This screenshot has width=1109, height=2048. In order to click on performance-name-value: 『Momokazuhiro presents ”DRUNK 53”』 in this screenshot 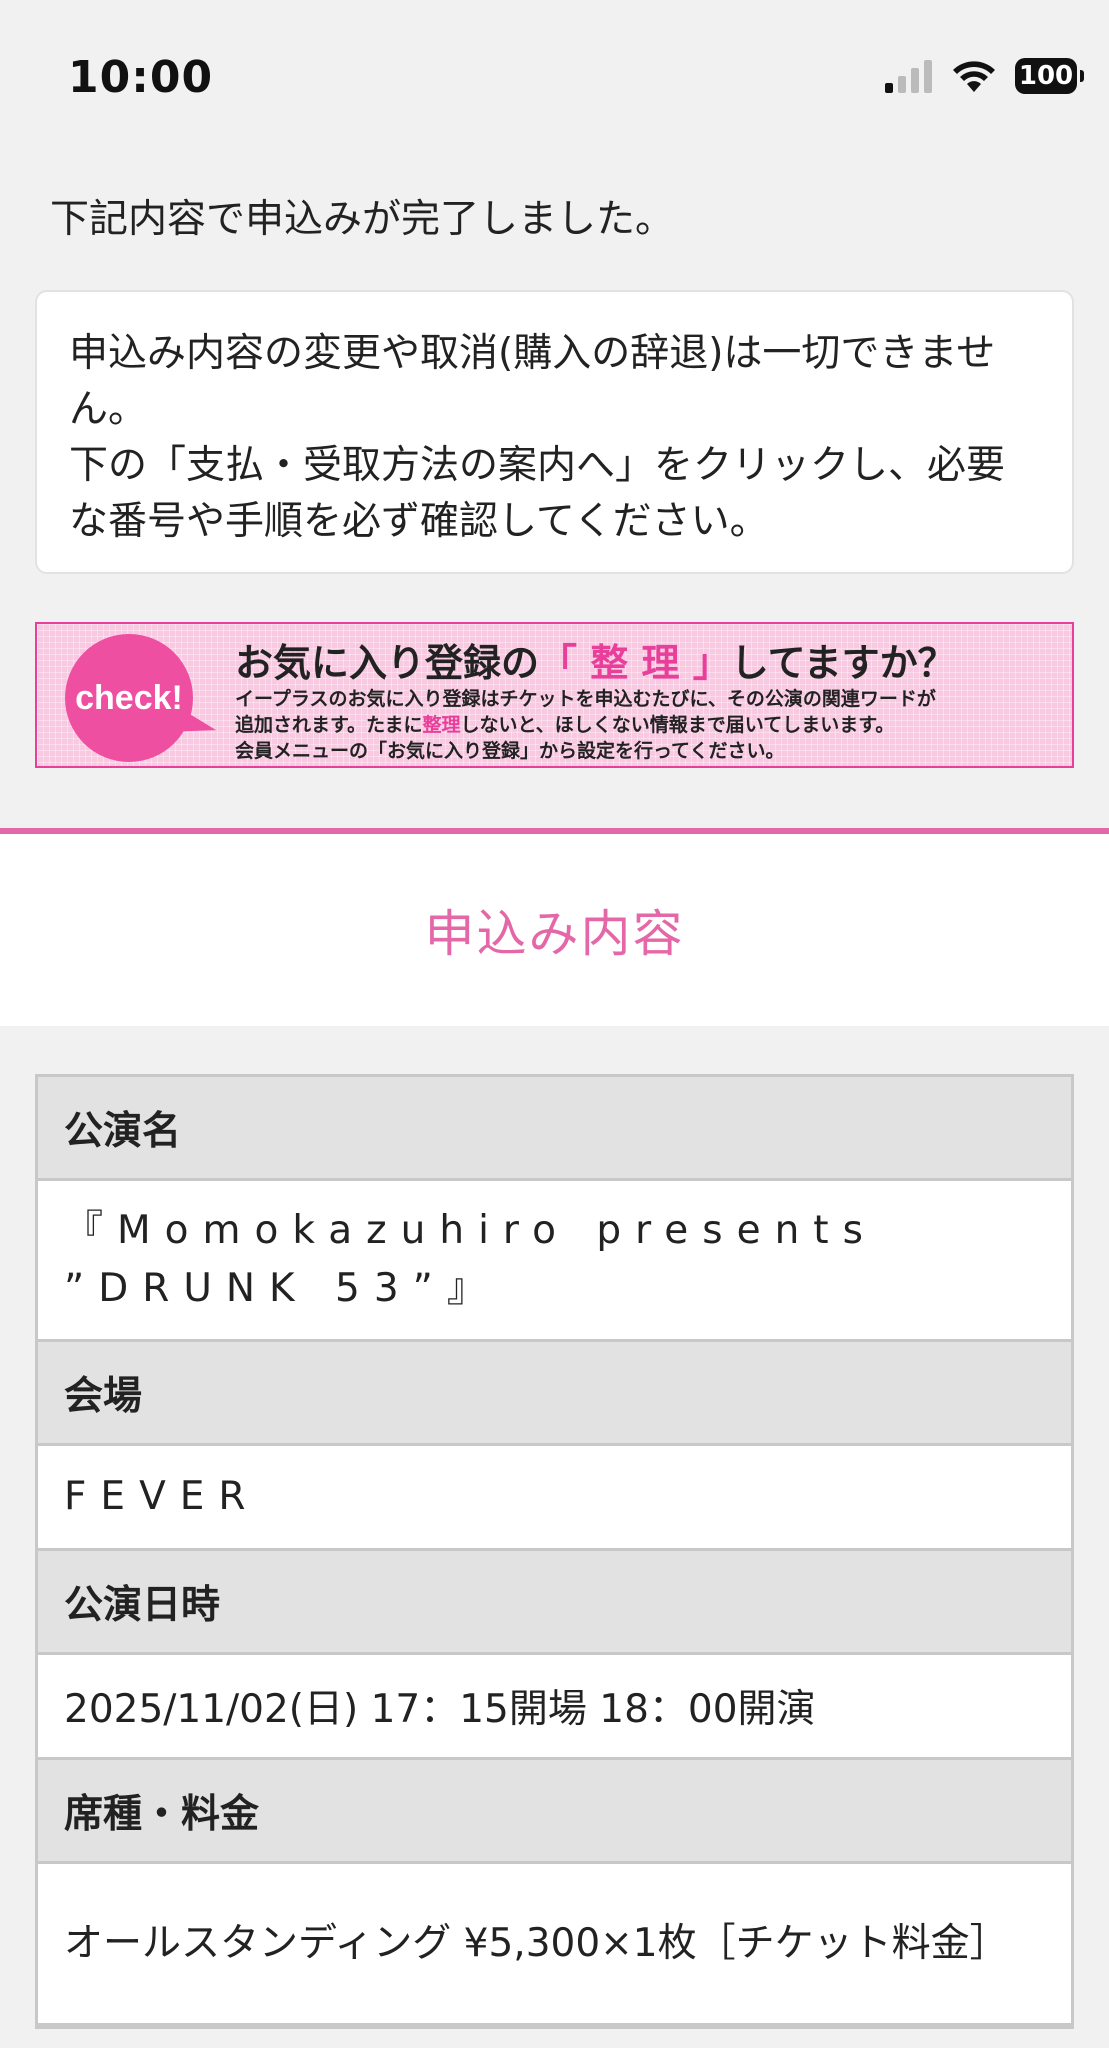, I will do `click(554, 1261)`.